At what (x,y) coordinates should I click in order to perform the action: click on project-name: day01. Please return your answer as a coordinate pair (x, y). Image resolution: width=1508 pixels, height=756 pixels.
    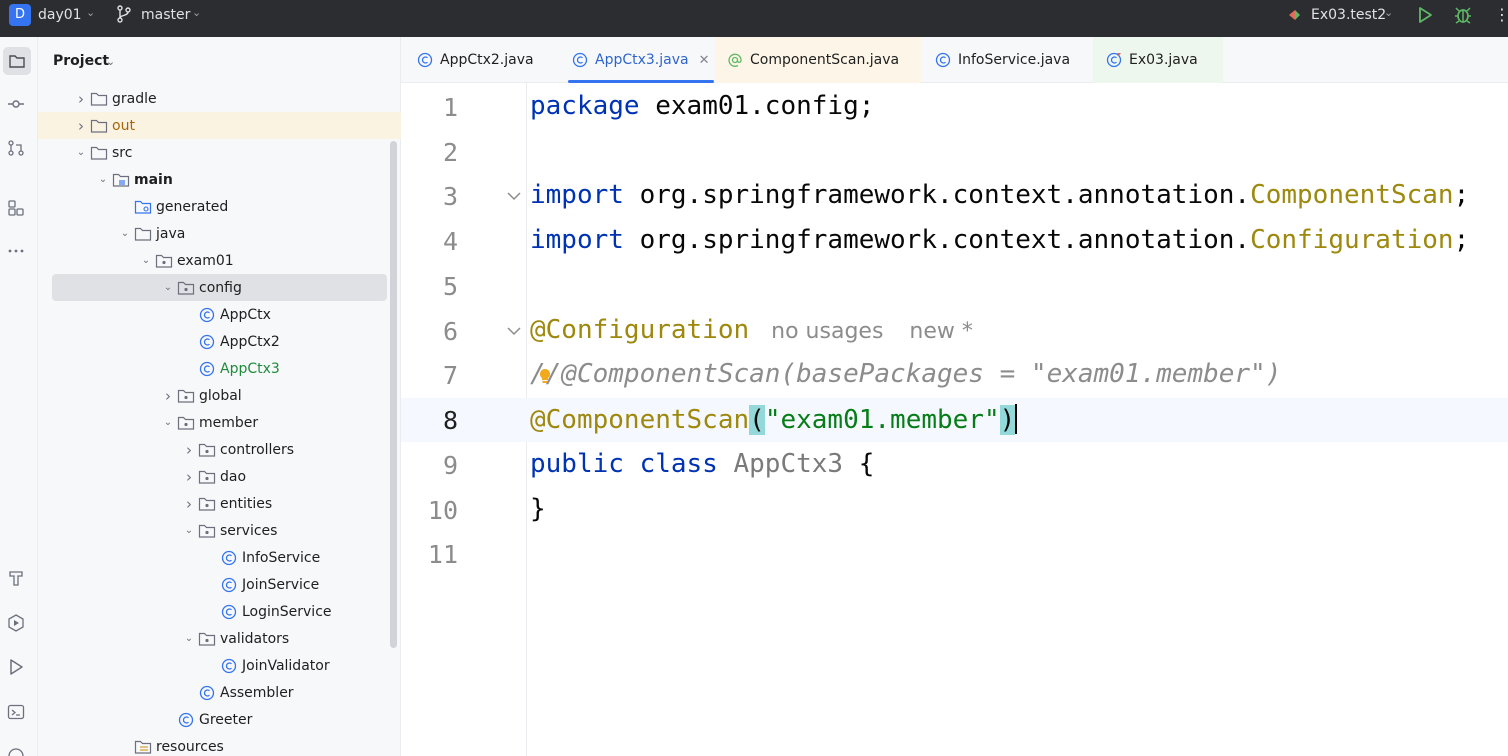
    Looking at the image, I should click on (60, 15).